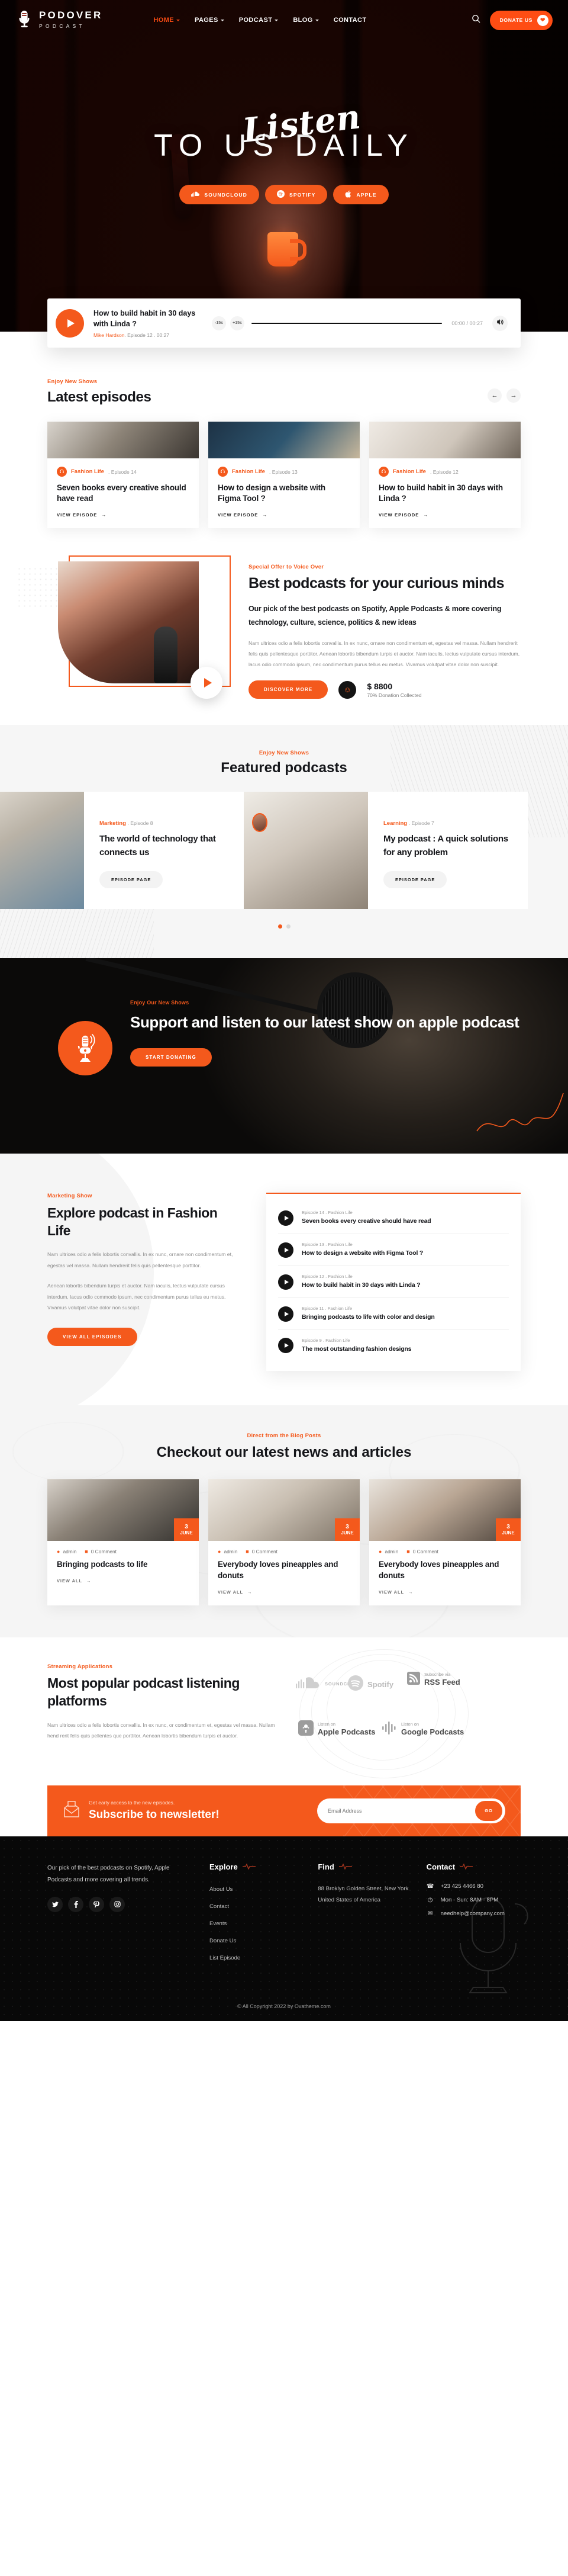  What do you see at coordinates (224, 1958) in the screenshot?
I see `footer-link-list-episode: List Episode` at bounding box center [224, 1958].